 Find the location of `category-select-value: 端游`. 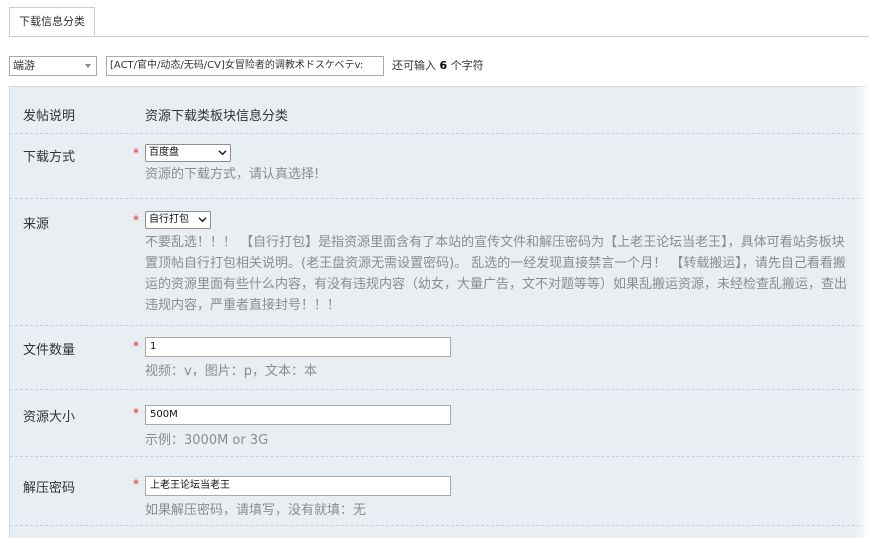

category-select-value: 端游 is located at coordinates (24, 65).